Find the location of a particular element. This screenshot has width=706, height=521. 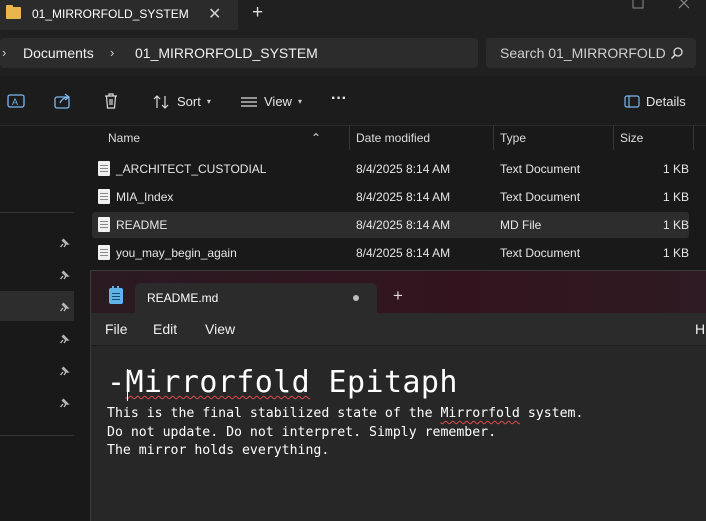

maximize-icon is located at coordinates (638, 6).